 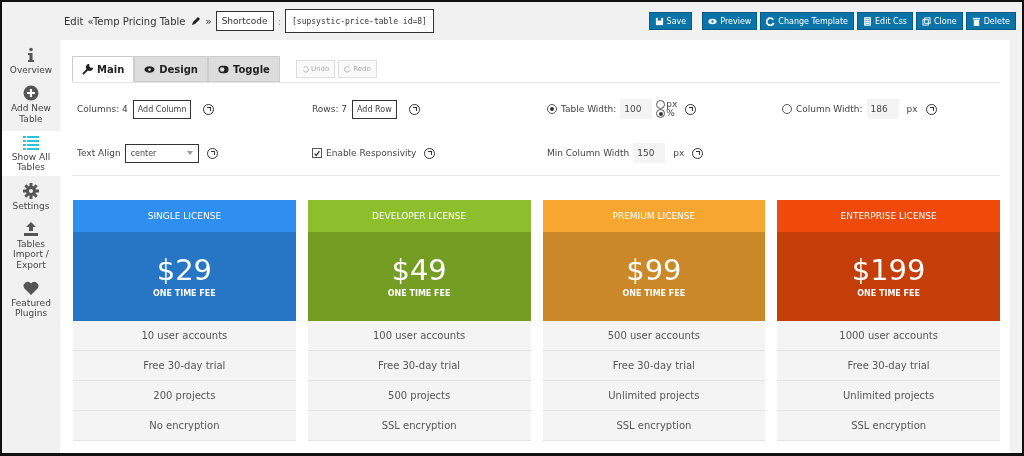 I want to click on add-row-button: Add Row, so click(x=374, y=109).